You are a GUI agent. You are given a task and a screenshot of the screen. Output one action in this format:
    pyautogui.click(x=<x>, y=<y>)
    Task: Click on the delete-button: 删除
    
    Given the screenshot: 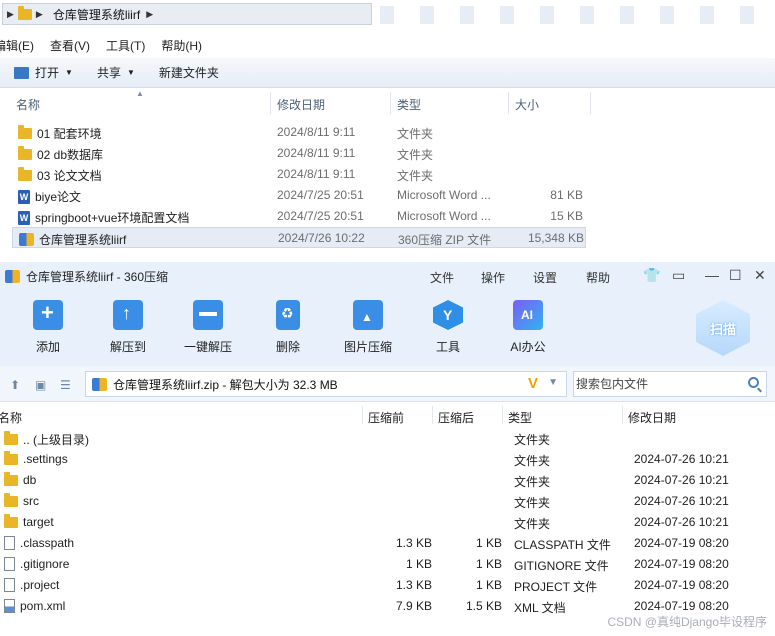 What is the action you would take?
    pyautogui.click(x=288, y=327)
    